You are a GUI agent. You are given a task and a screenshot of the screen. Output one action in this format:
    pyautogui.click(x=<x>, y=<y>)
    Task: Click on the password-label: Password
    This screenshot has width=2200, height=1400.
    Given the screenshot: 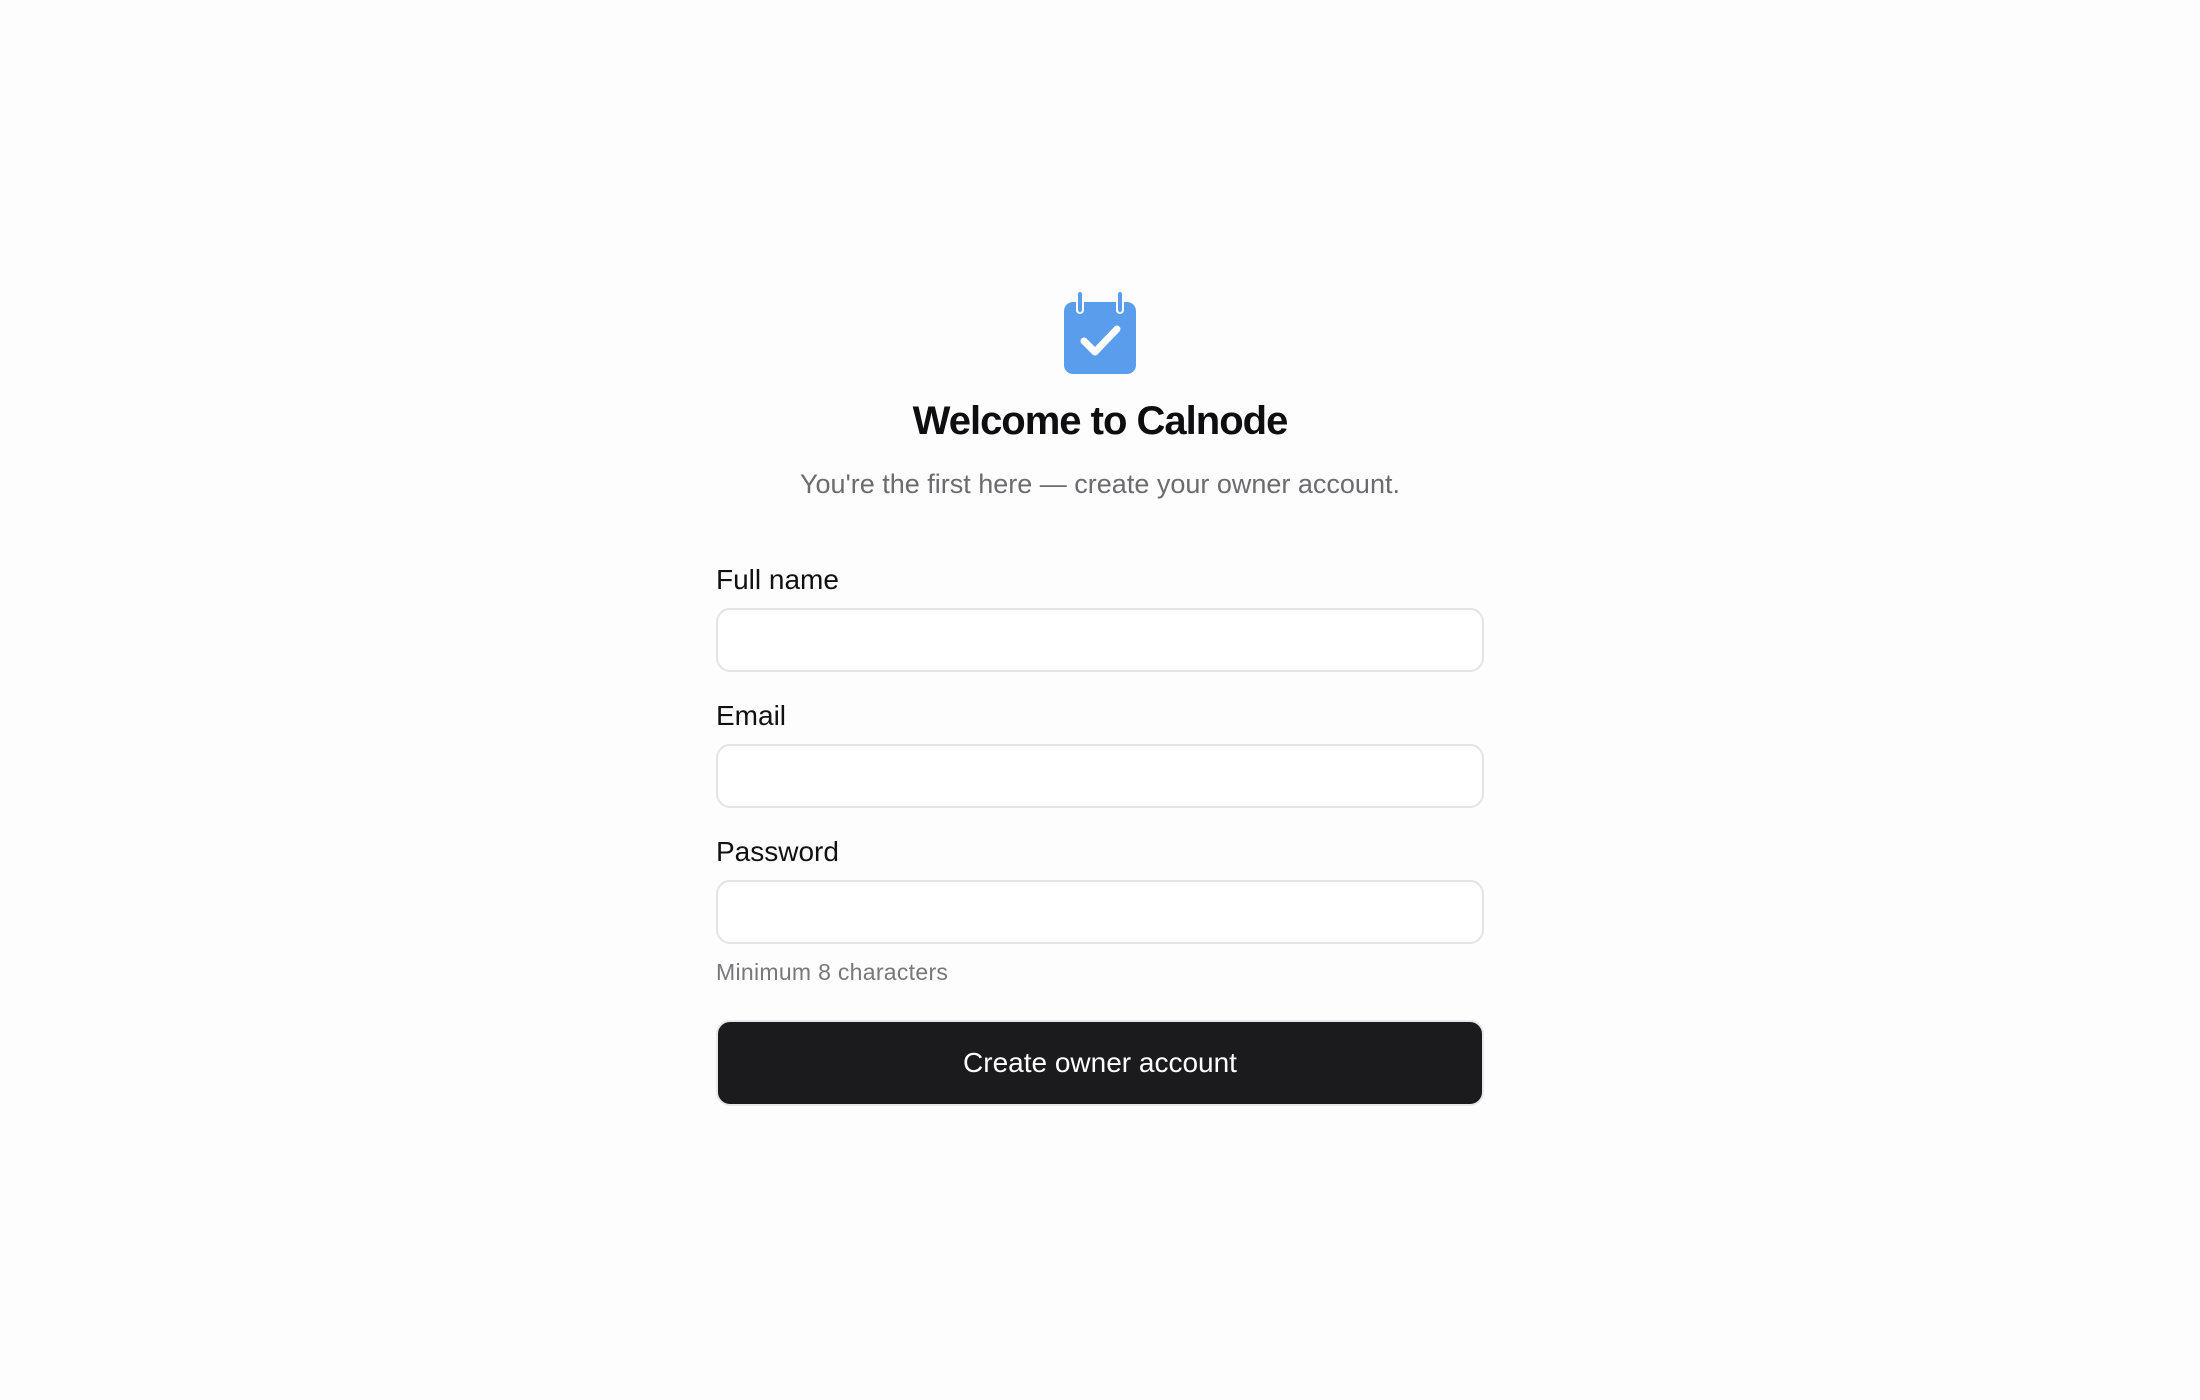 What is the action you would take?
    pyautogui.click(x=777, y=851)
    